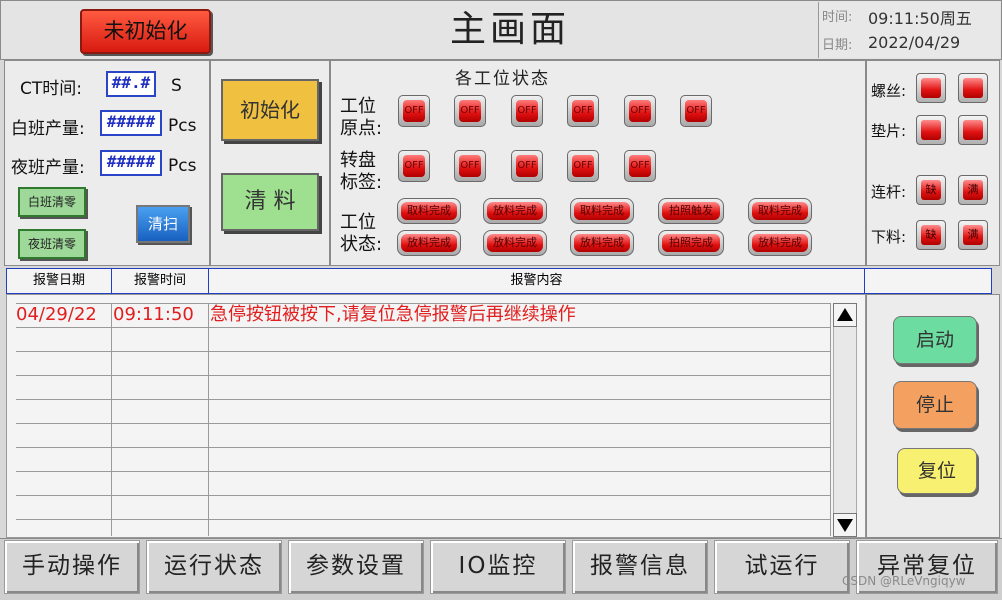 The height and width of the screenshot is (600, 1002). I want to click on screw-lamp-1-core, so click(931, 88).